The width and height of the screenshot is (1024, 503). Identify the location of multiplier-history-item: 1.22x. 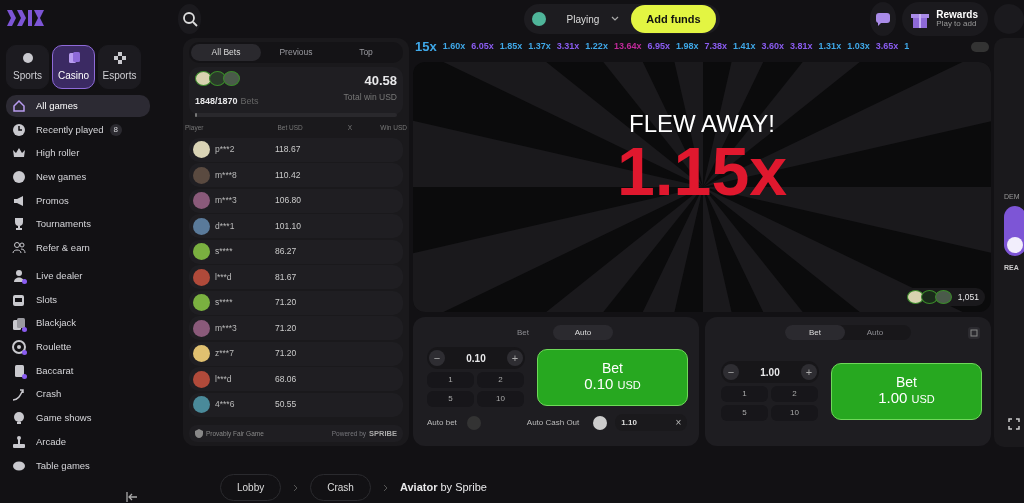
(596, 47).